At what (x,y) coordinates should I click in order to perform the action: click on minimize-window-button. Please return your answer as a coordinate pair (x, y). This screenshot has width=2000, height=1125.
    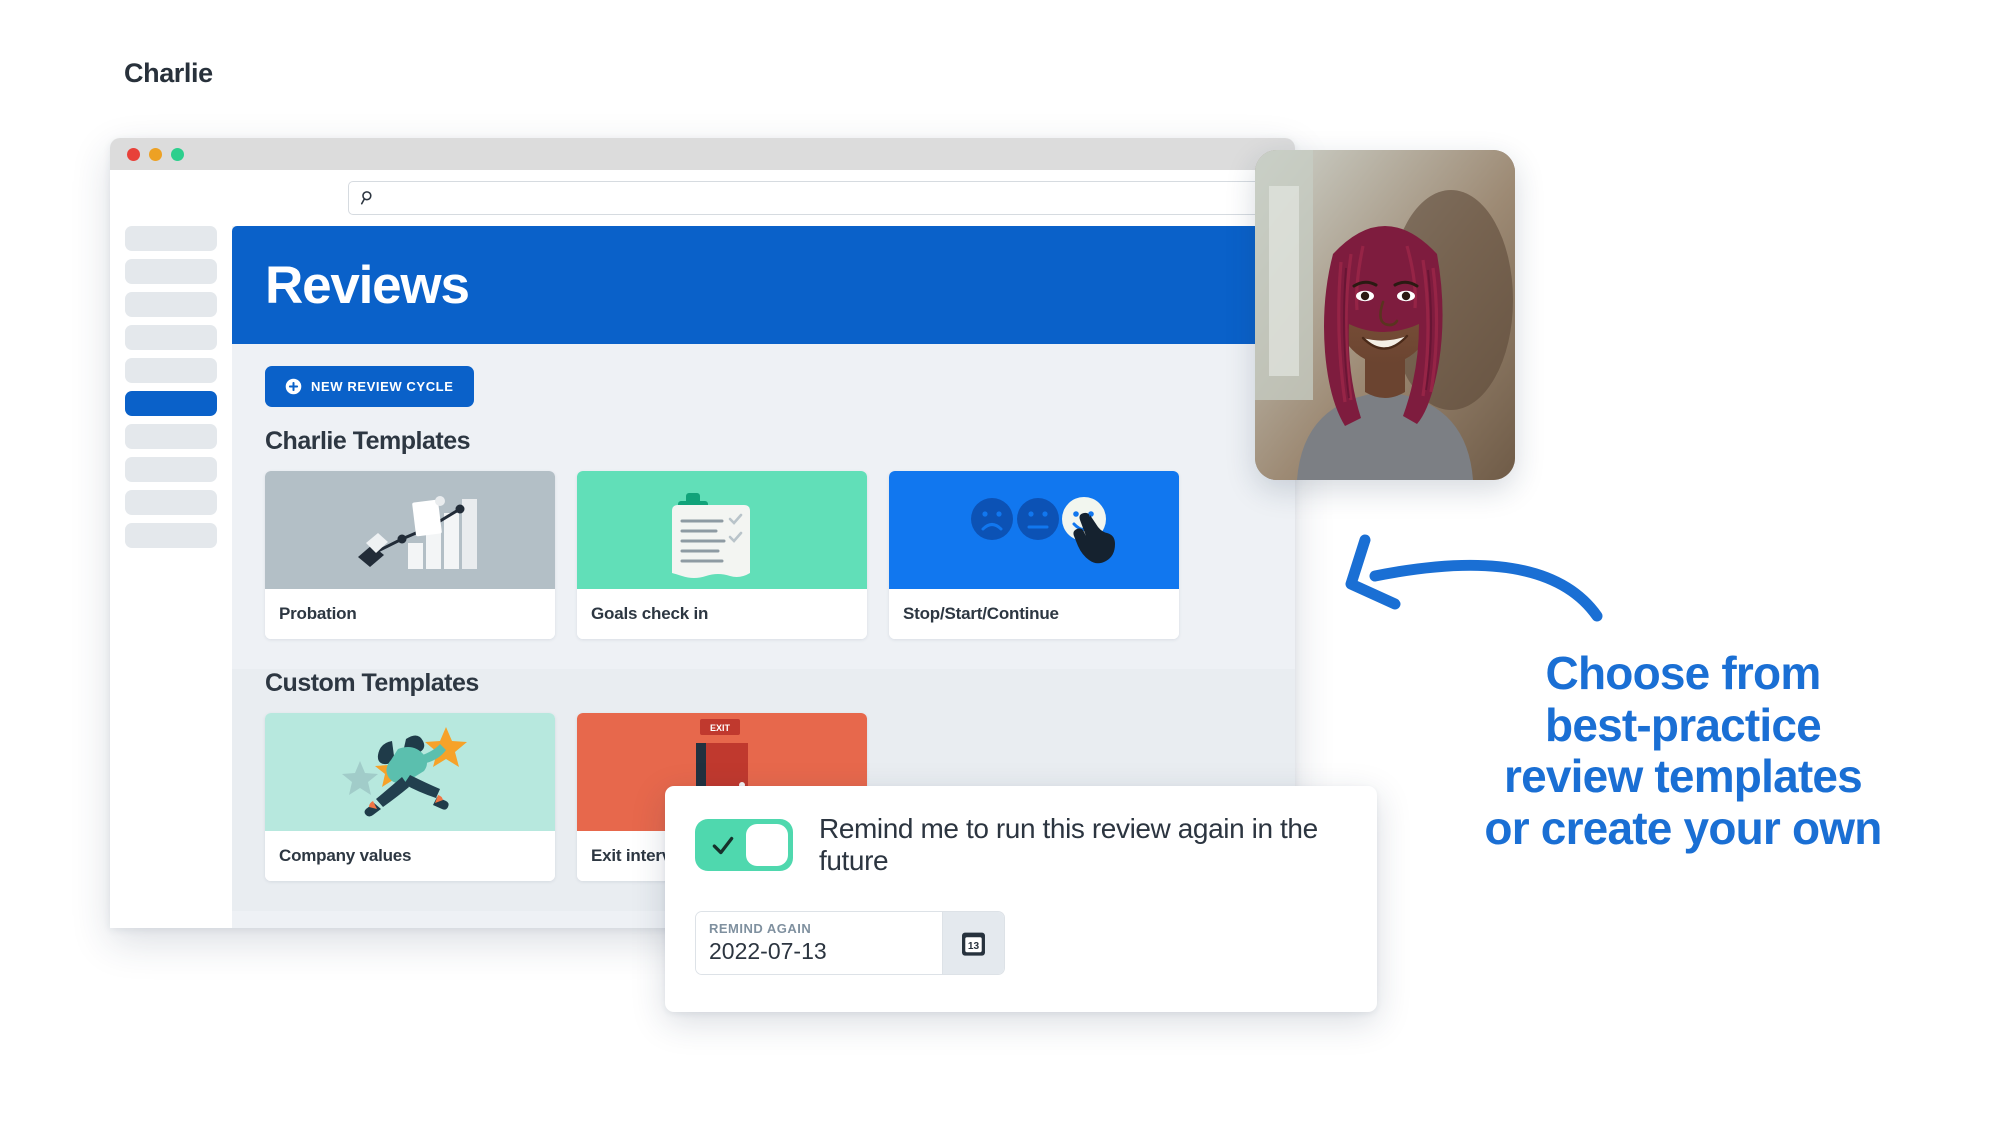
    Looking at the image, I should click on (155, 154).